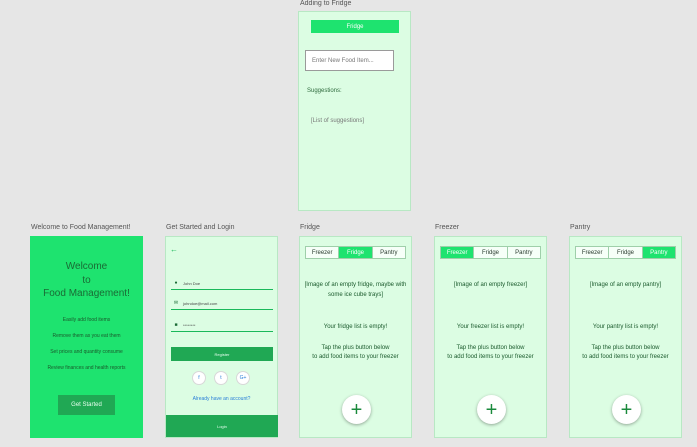 Image resolution: width=697 pixels, height=447 pixels. What do you see at coordinates (310, 227) in the screenshot?
I see `caption-fridge: Fridge` at bounding box center [310, 227].